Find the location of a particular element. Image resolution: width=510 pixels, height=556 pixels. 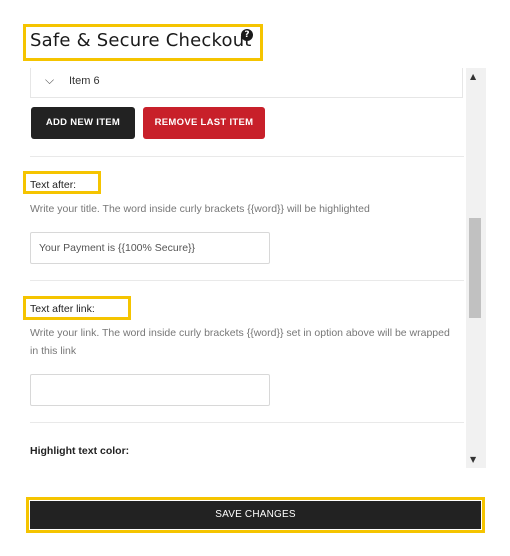

accordion-item-label: Item 6 is located at coordinates (84, 81).